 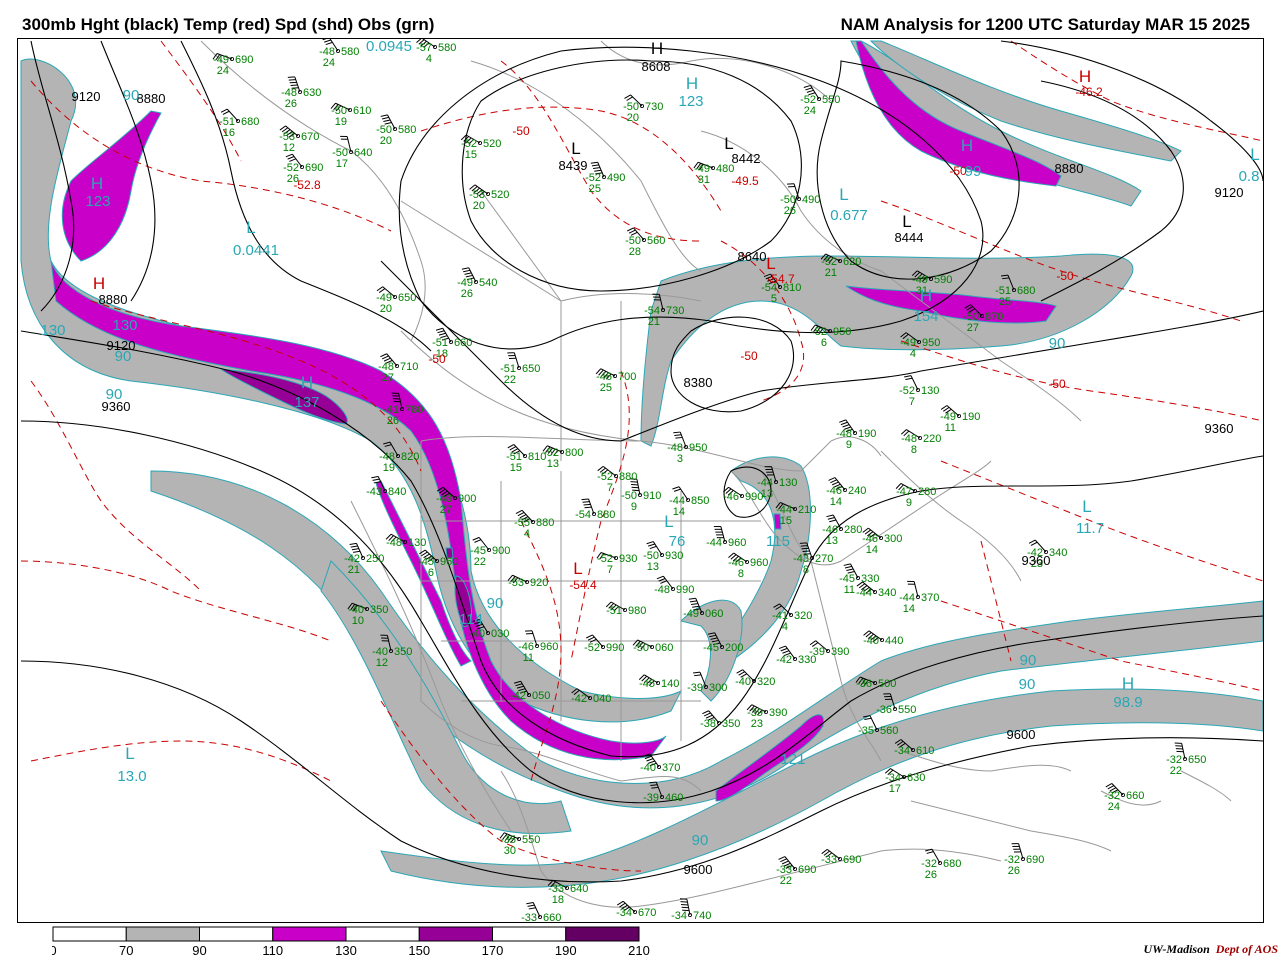 What do you see at coordinates (824, 343) in the screenshot?
I see `obs-dewpoint: 6` at bounding box center [824, 343].